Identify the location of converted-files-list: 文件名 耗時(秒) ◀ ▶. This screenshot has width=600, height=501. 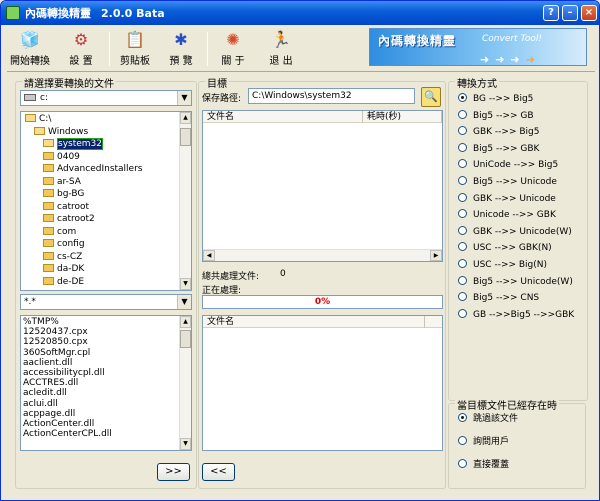
(322, 186).